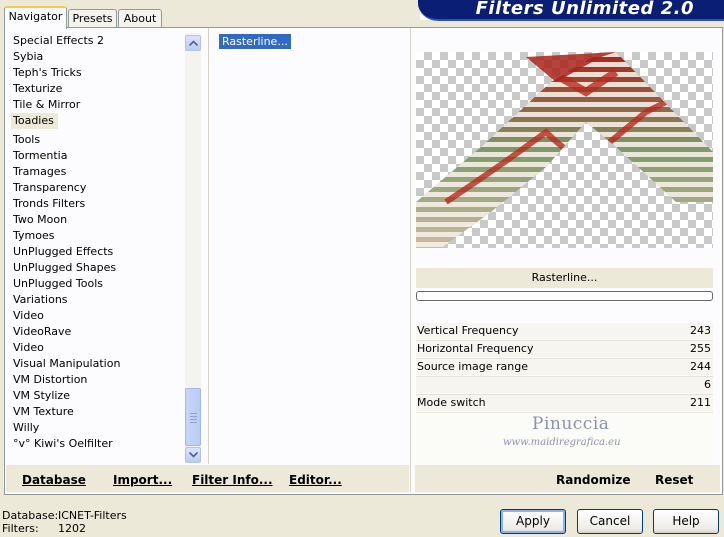 This screenshot has height=537, width=724. Describe the element at coordinates (451, 402) in the screenshot. I see `parameter-label: Mode switch` at that location.